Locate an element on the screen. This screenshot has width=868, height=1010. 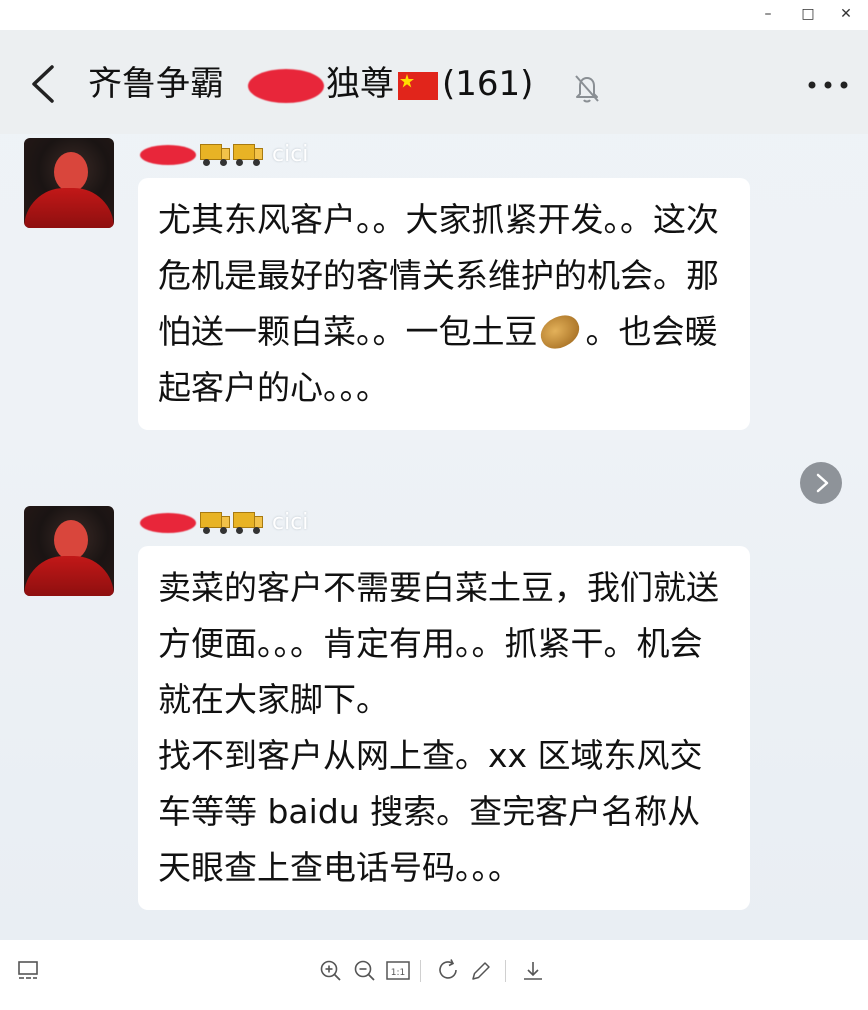
actual-size-label: 1:1 is located at coordinates (398, 973).